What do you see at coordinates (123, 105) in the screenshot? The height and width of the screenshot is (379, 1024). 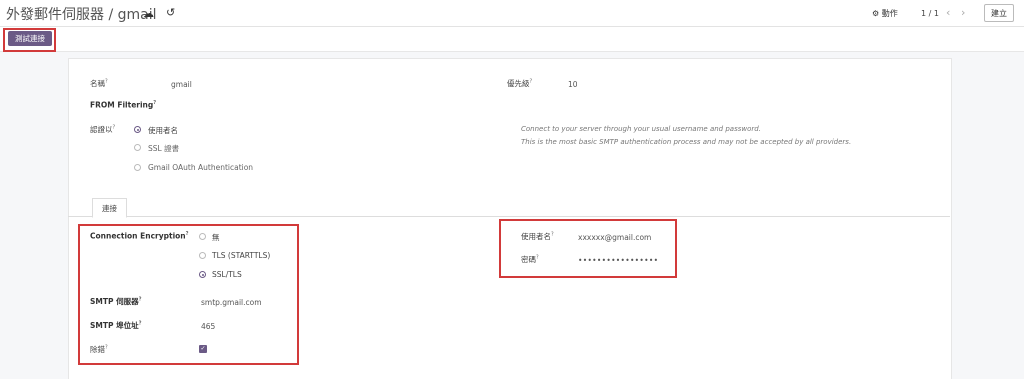 I see `from-filtering-label: FROM Filtering?` at bounding box center [123, 105].